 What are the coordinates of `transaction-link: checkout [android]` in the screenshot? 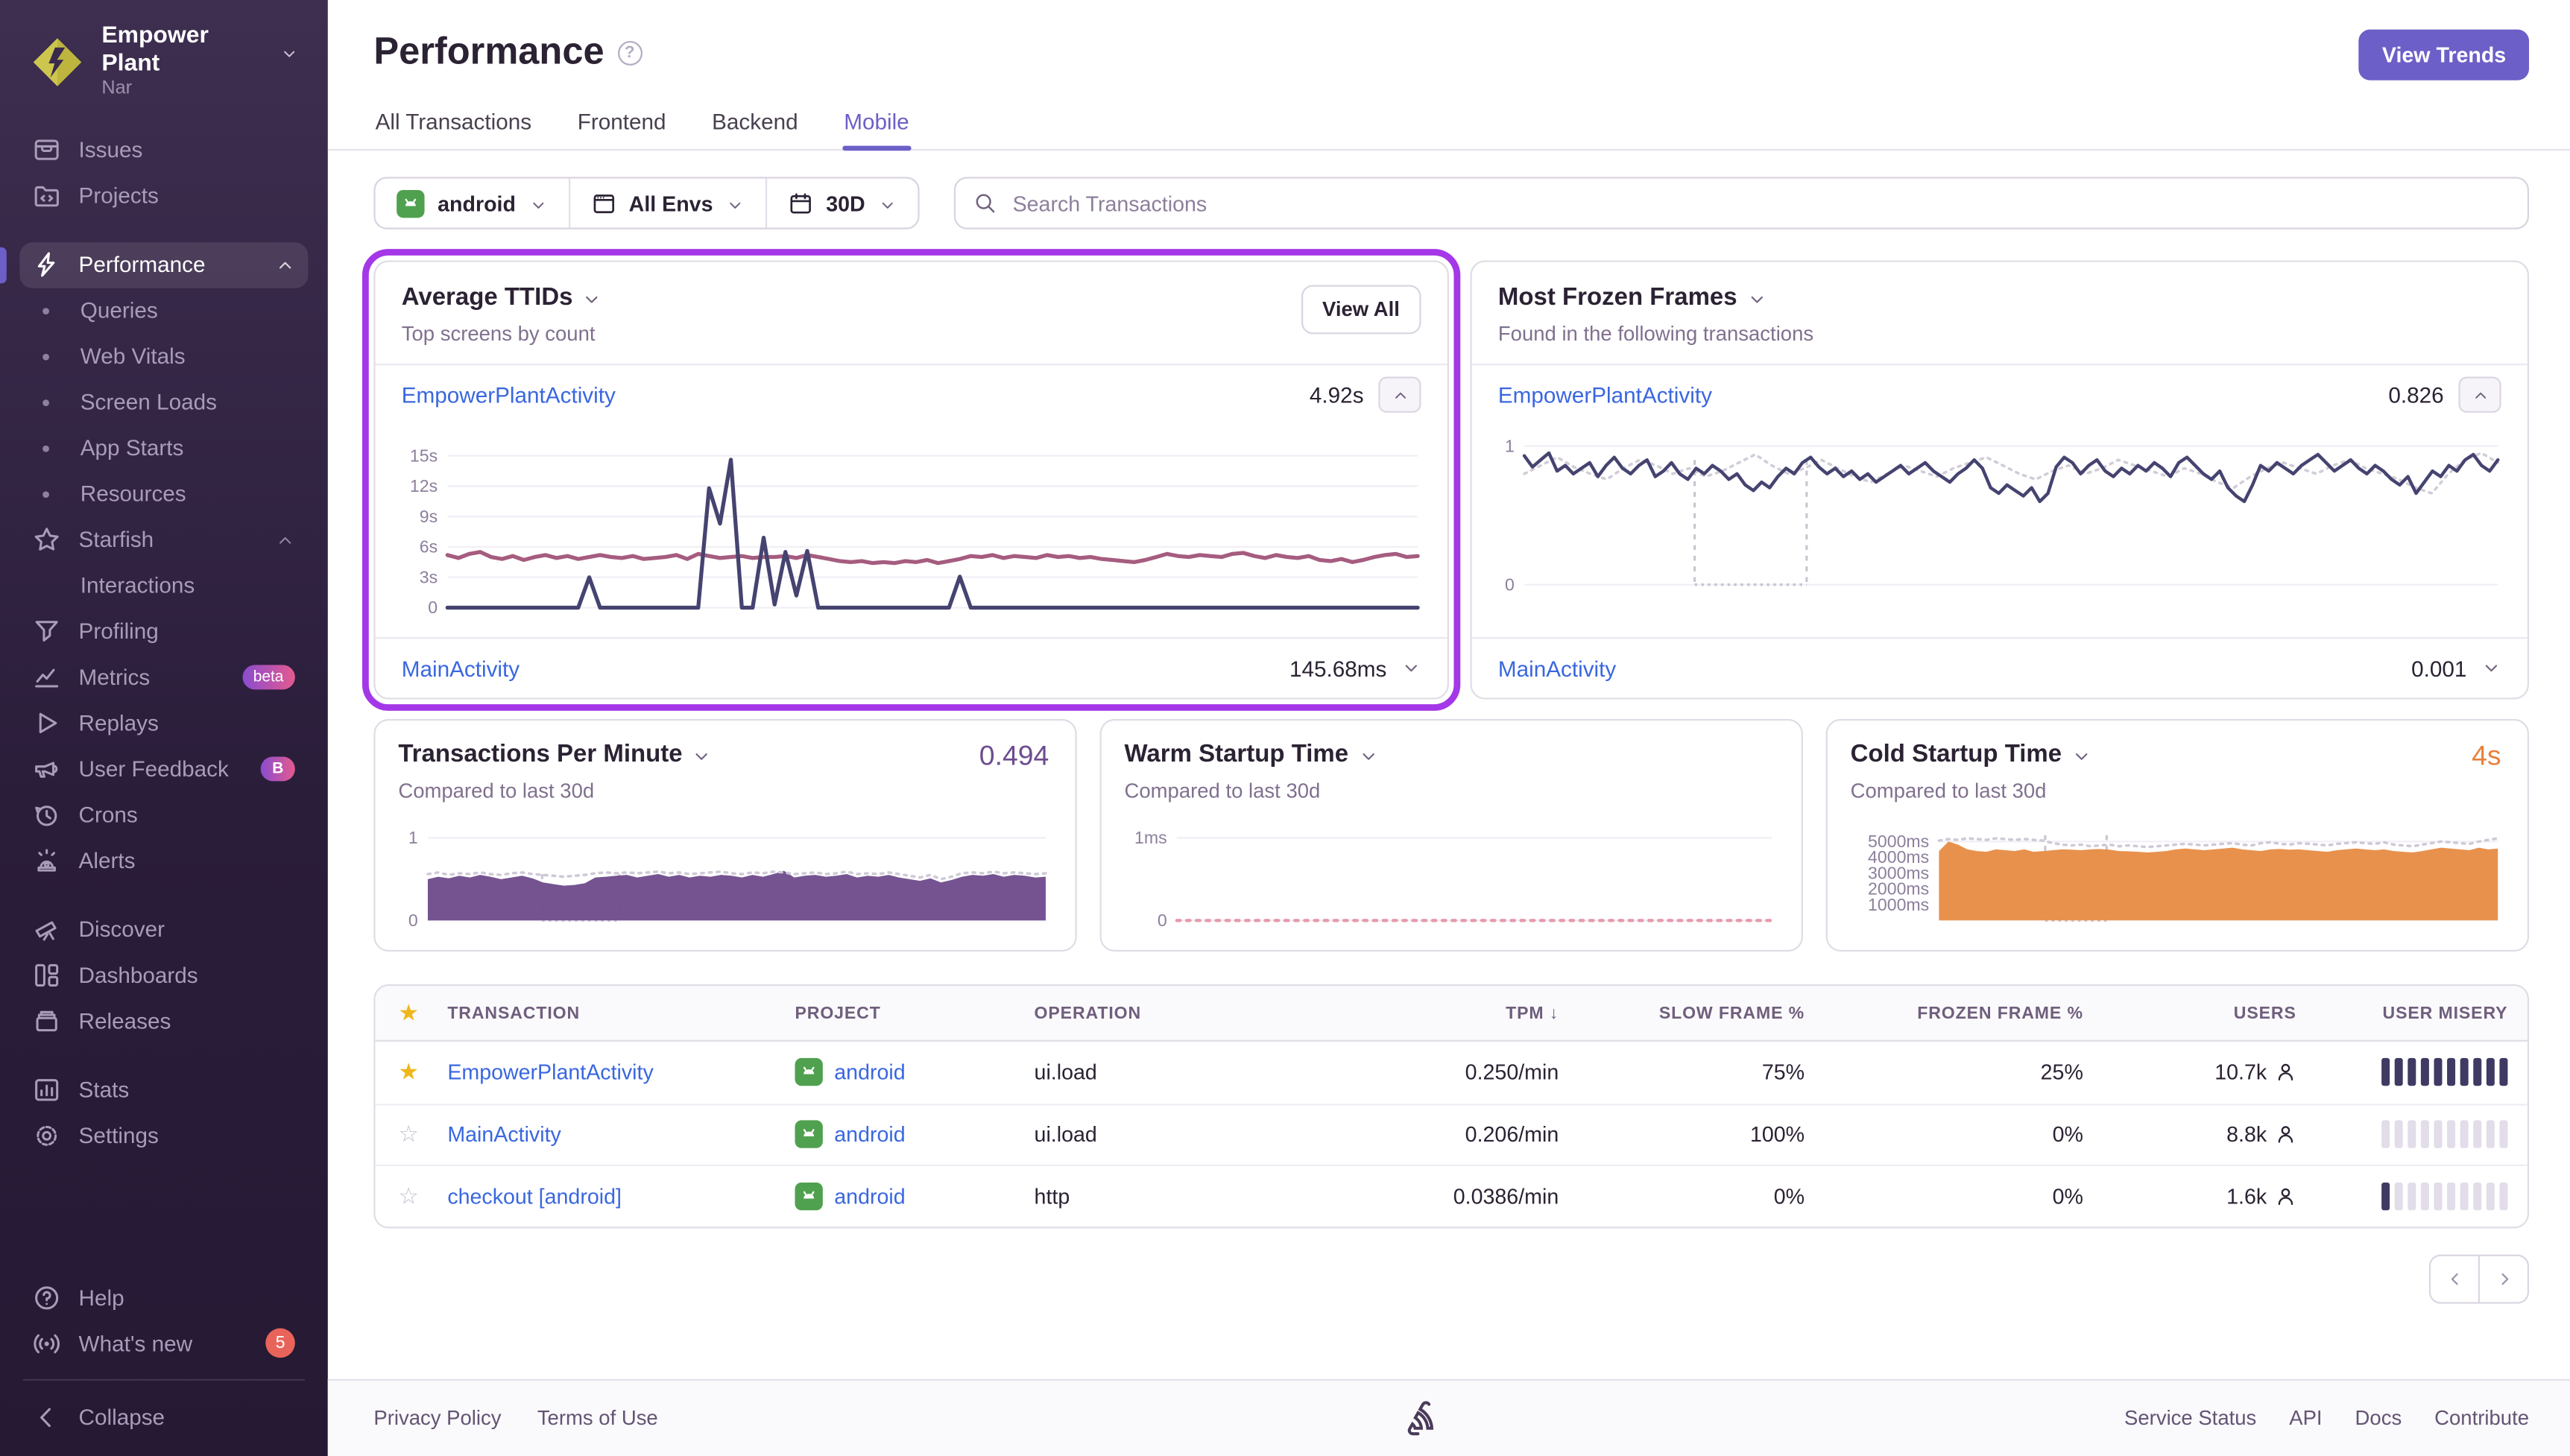 It's located at (621, 1196).